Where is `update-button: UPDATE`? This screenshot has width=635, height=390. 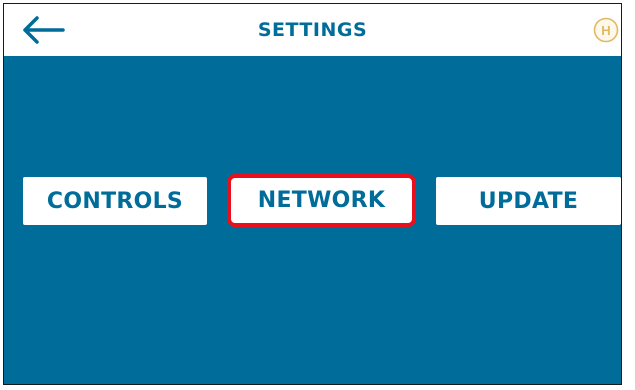
update-button: UPDATE is located at coordinates (528, 201).